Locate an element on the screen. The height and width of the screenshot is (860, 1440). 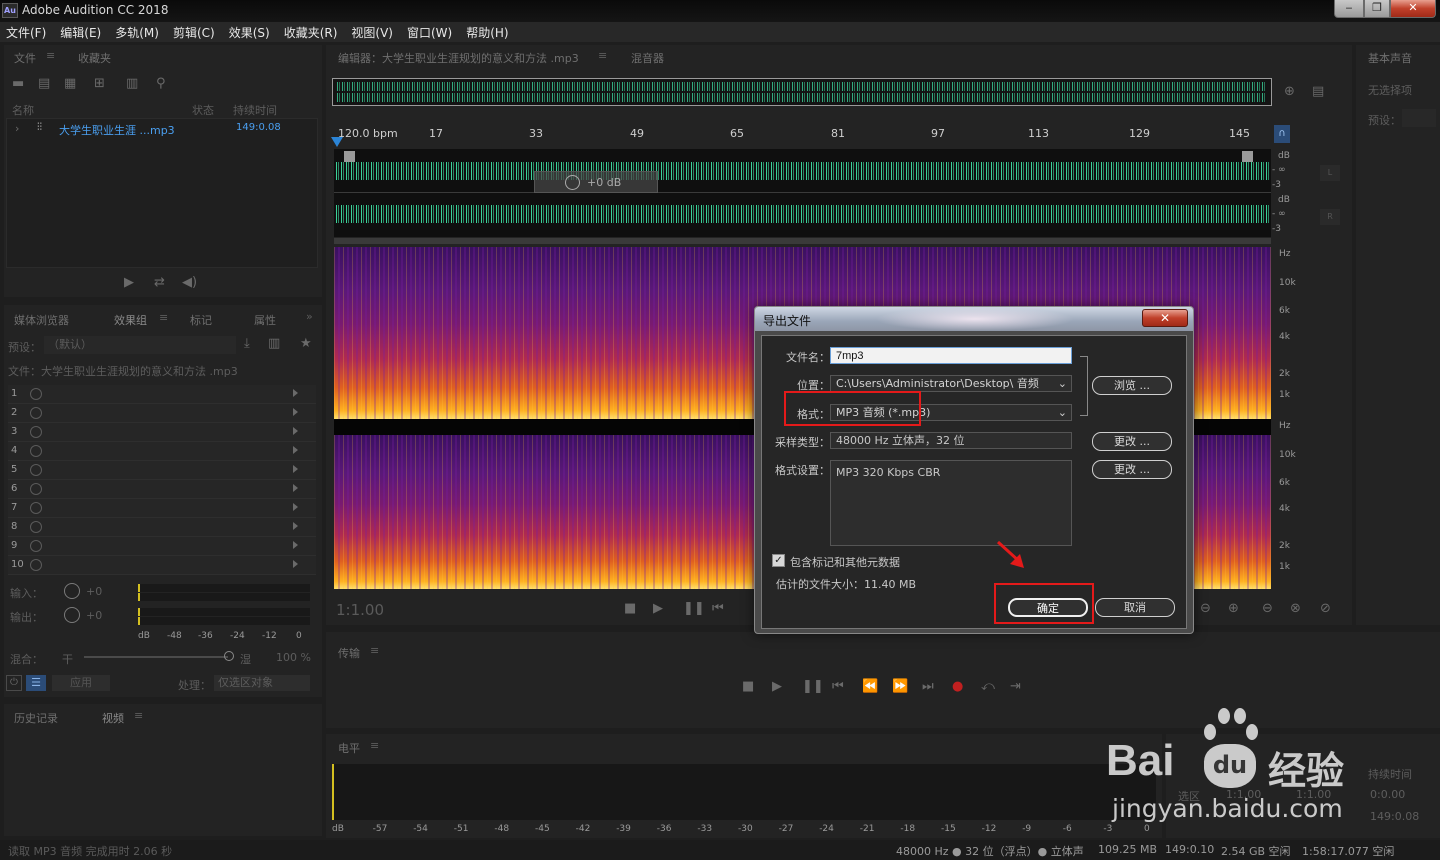
insert-icon: ⊞ is located at coordinates (99, 83).